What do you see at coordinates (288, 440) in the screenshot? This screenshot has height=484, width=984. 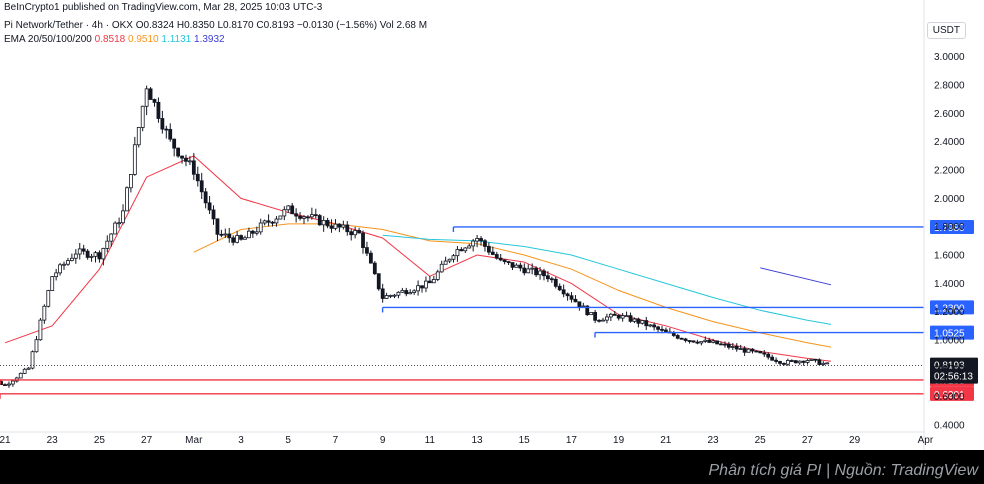 I see `x-tick-label: 5` at bounding box center [288, 440].